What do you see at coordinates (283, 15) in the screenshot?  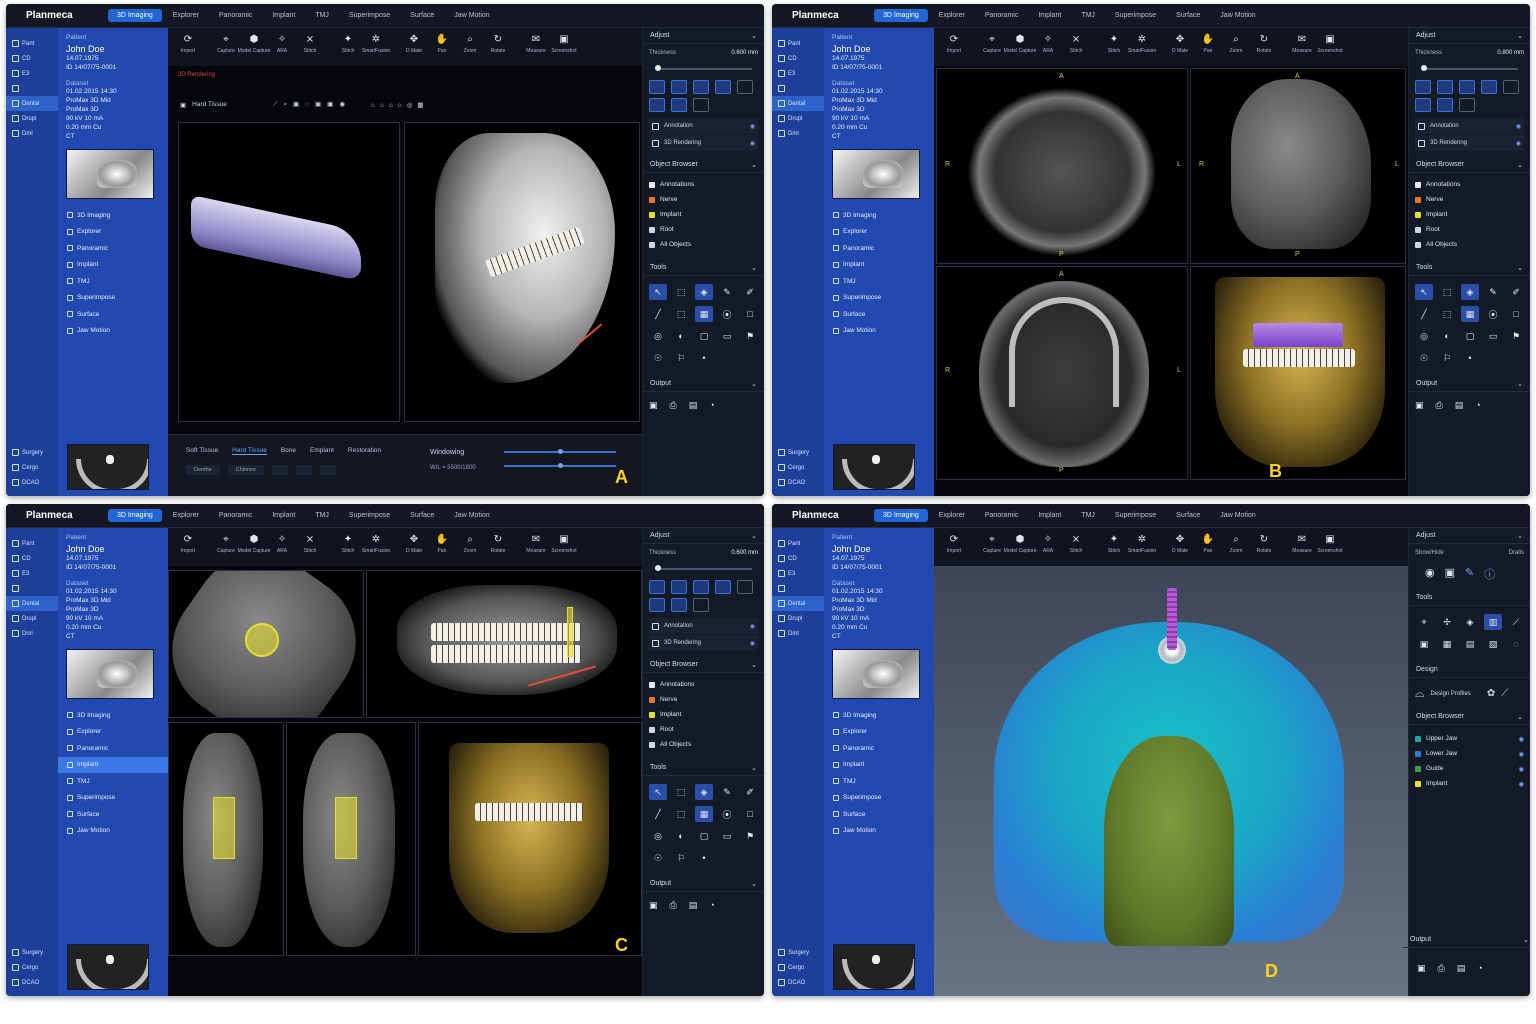 I see `module-tab: Implant` at bounding box center [283, 15].